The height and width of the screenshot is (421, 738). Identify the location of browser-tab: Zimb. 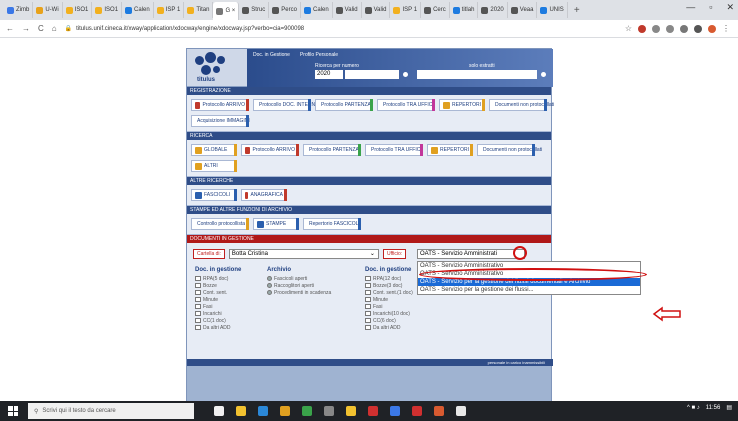
(19, 10).